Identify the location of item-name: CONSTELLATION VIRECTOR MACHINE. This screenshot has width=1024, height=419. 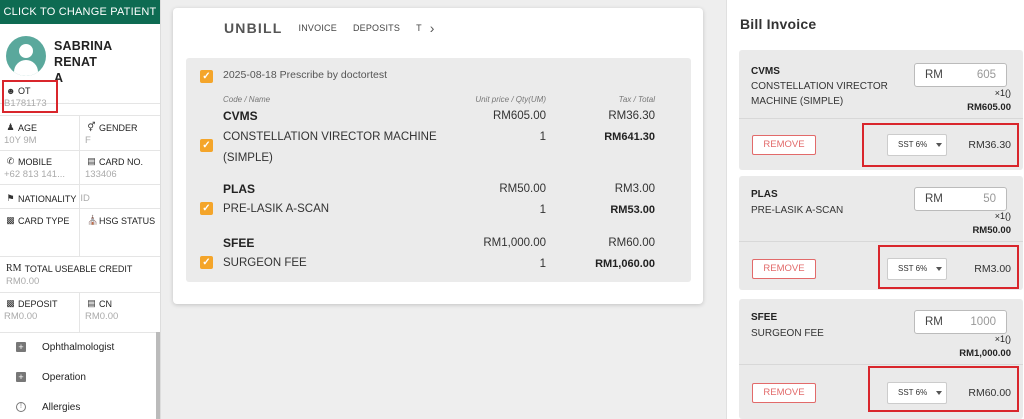
(330, 137).